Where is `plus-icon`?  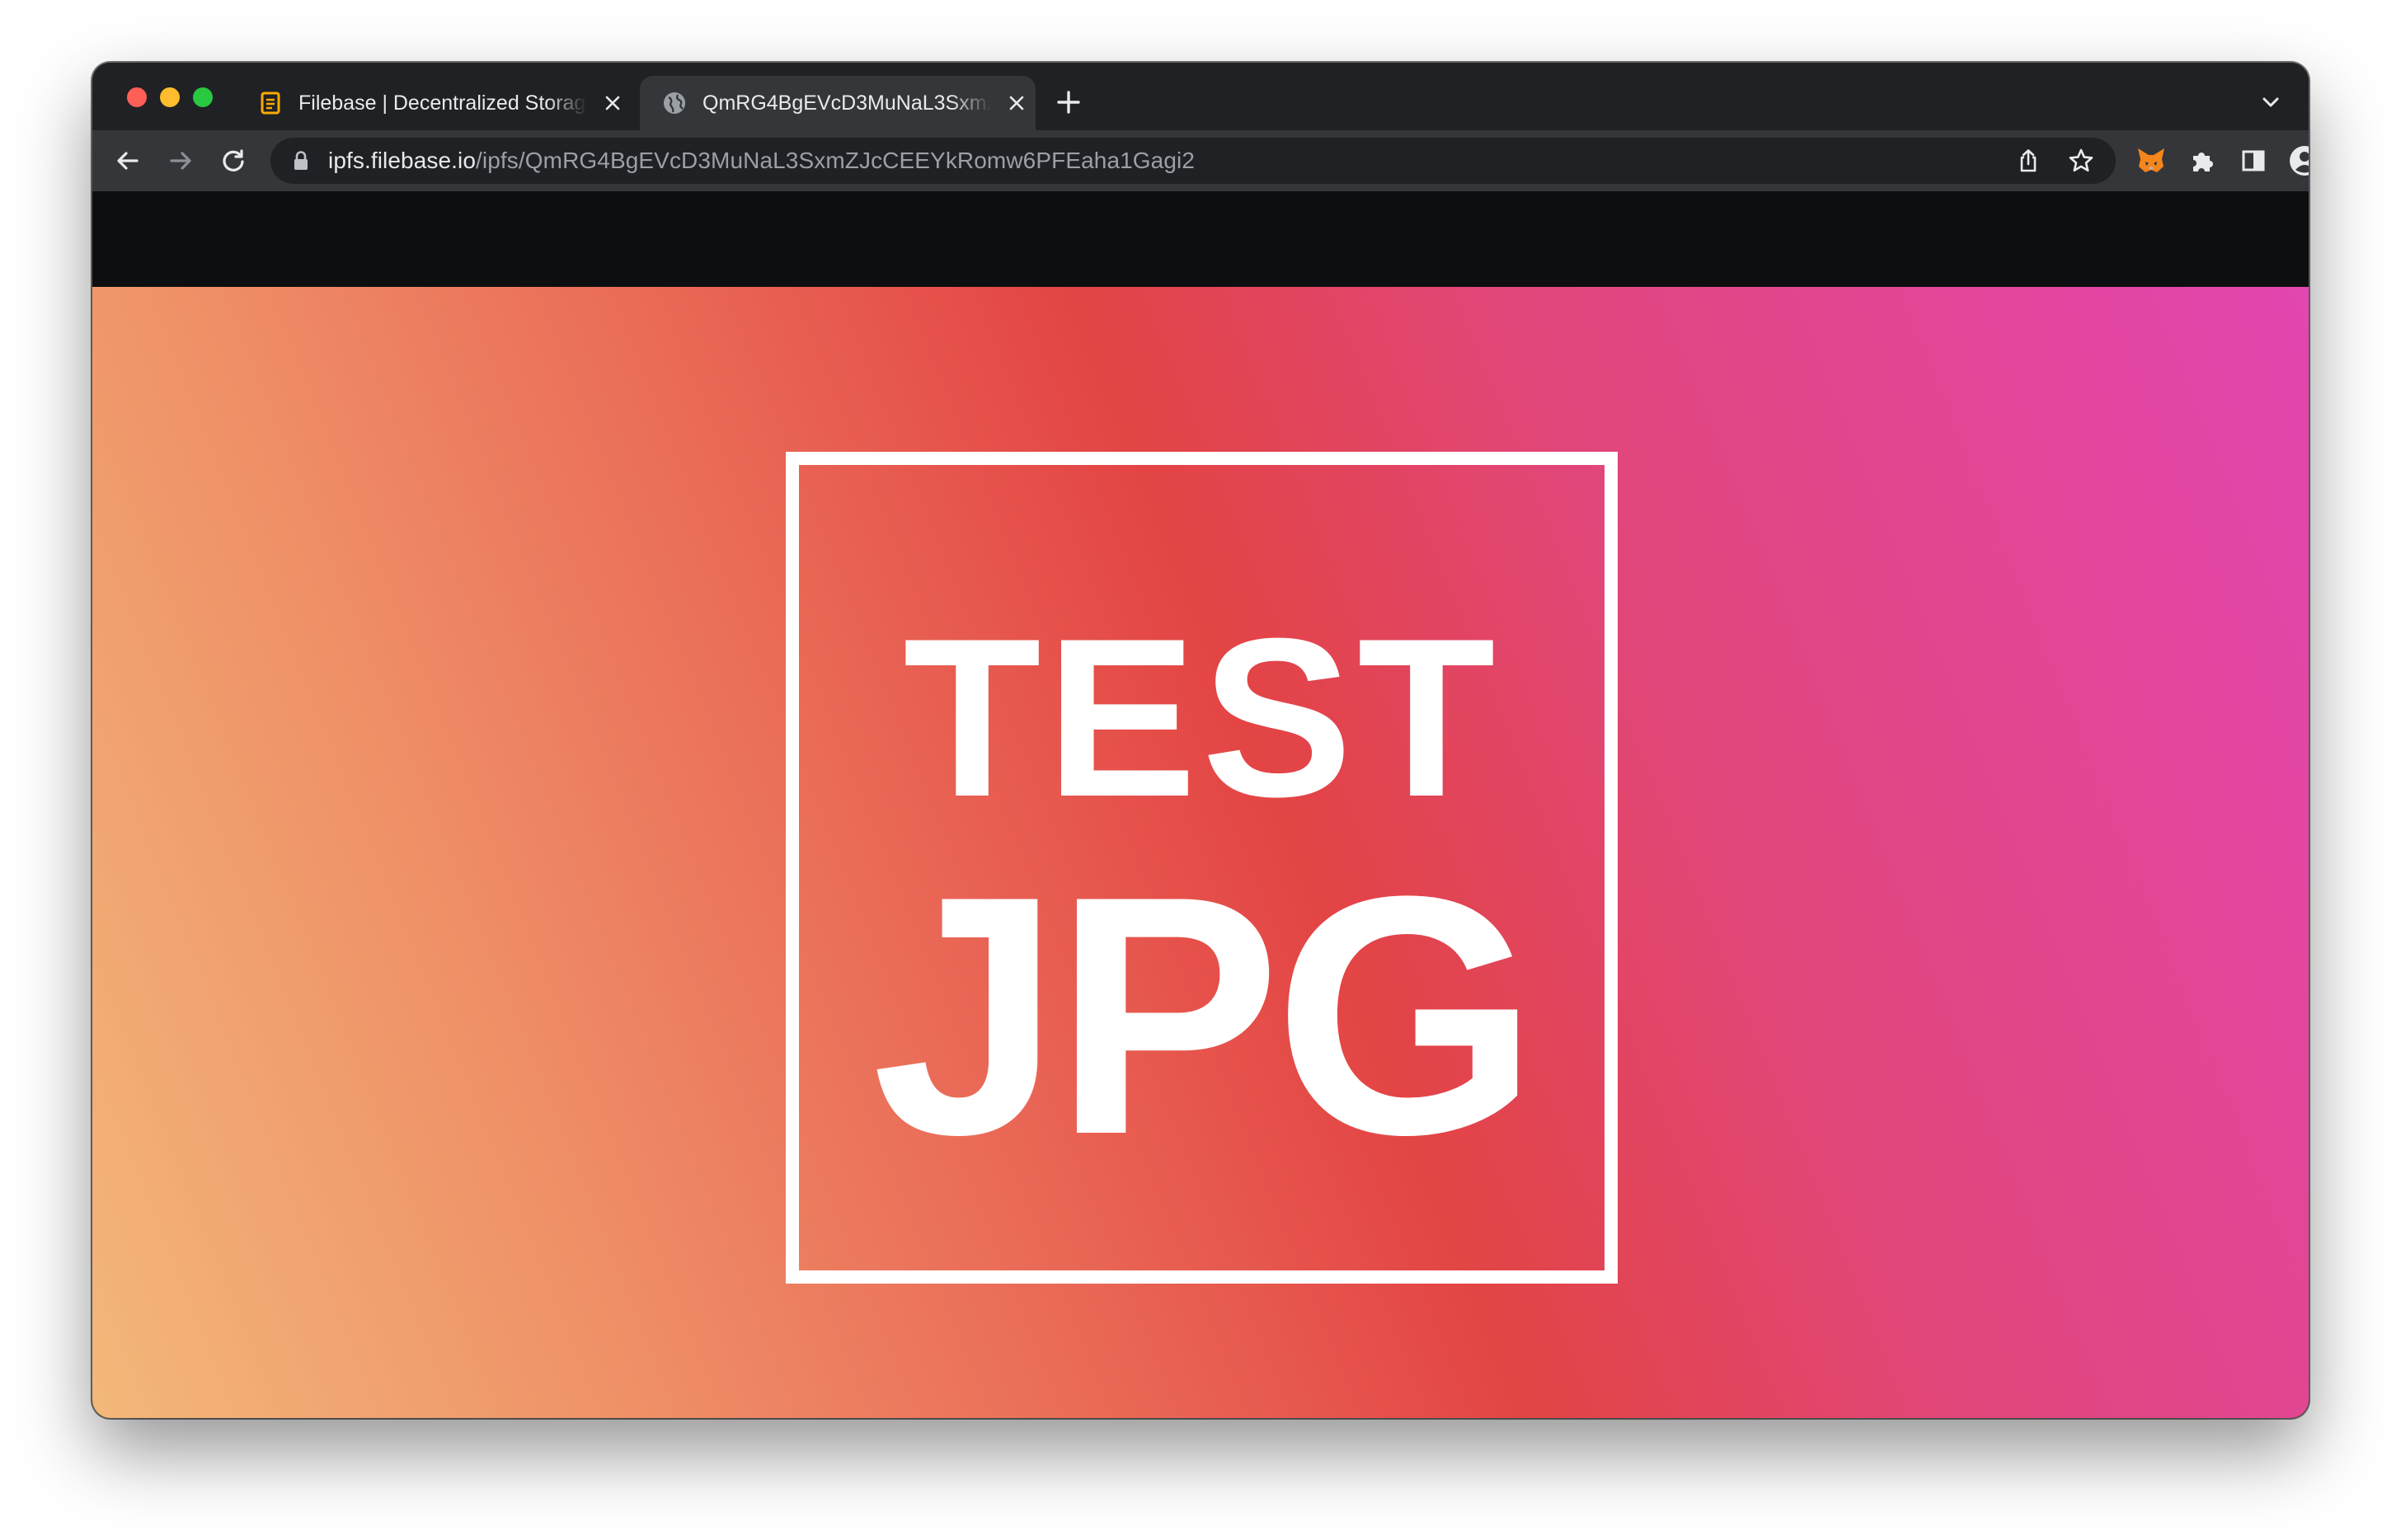
plus-icon is located at coordinates (1068, 102).